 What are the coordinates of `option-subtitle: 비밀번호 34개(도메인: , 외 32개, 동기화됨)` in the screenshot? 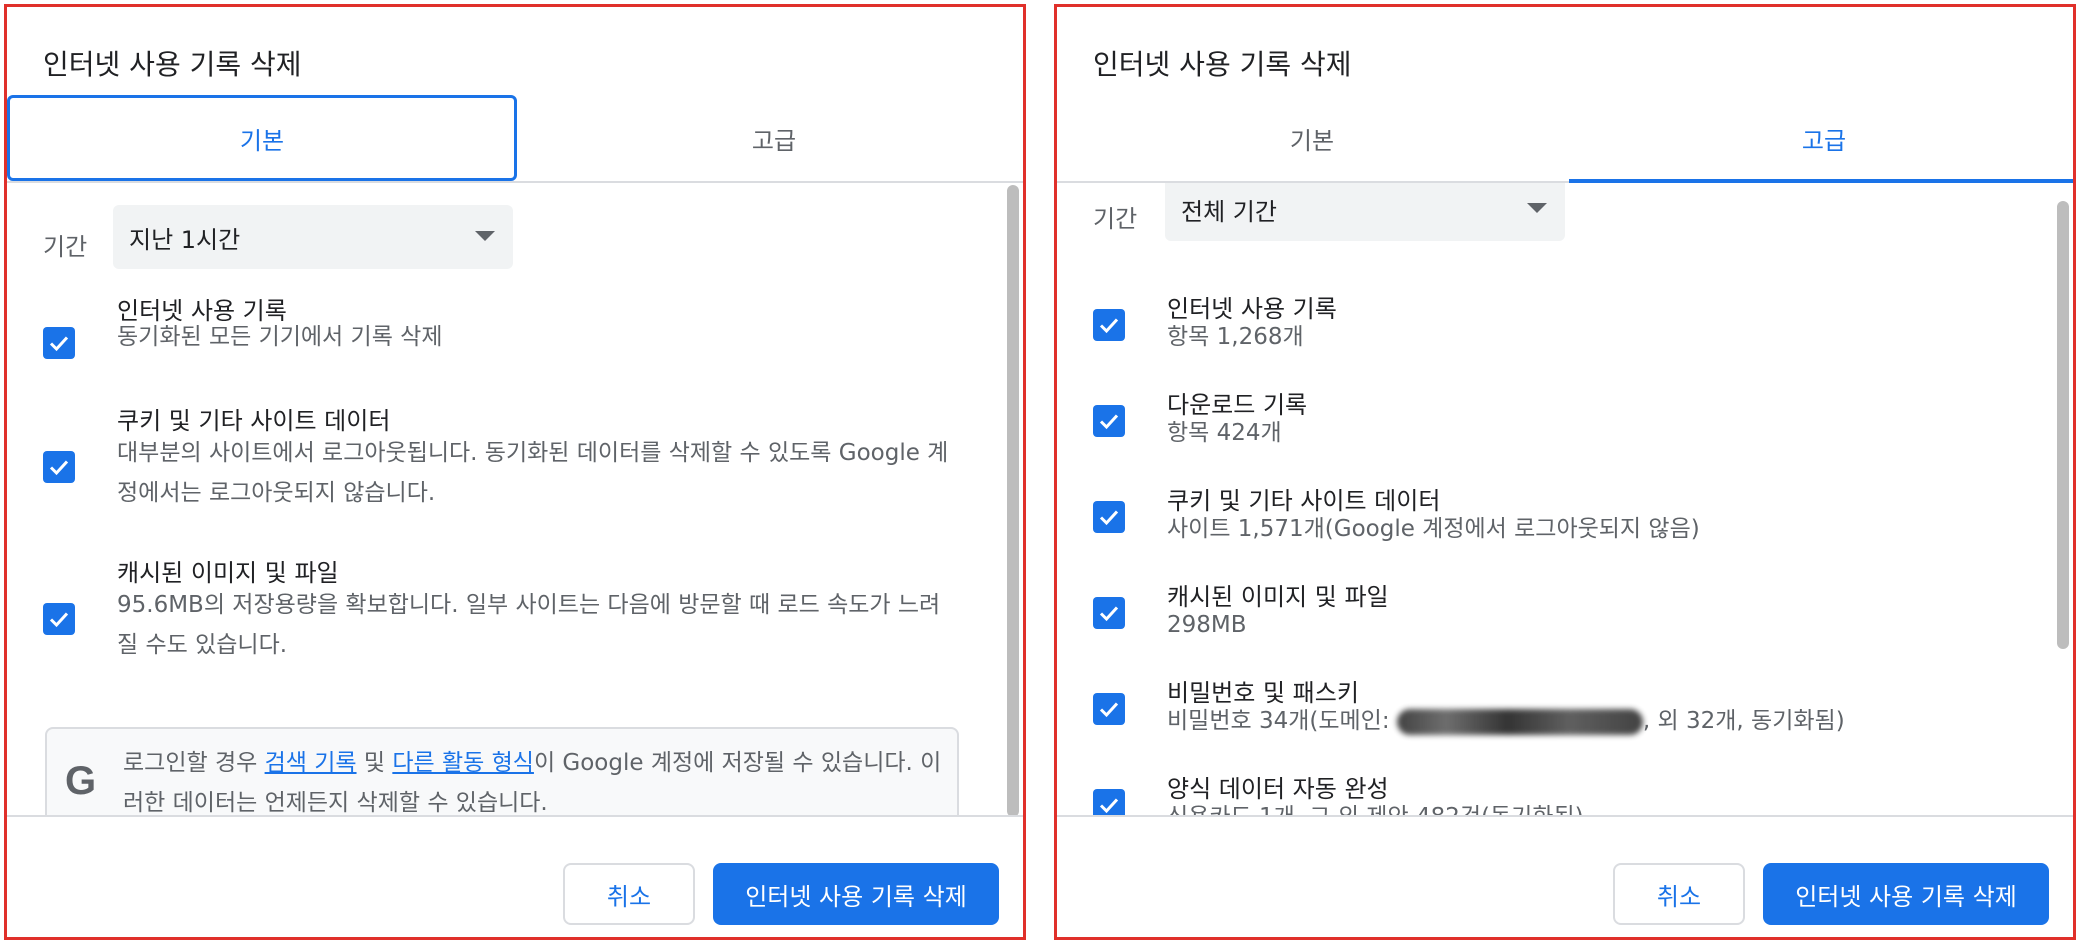 It's located at (1587, 721).